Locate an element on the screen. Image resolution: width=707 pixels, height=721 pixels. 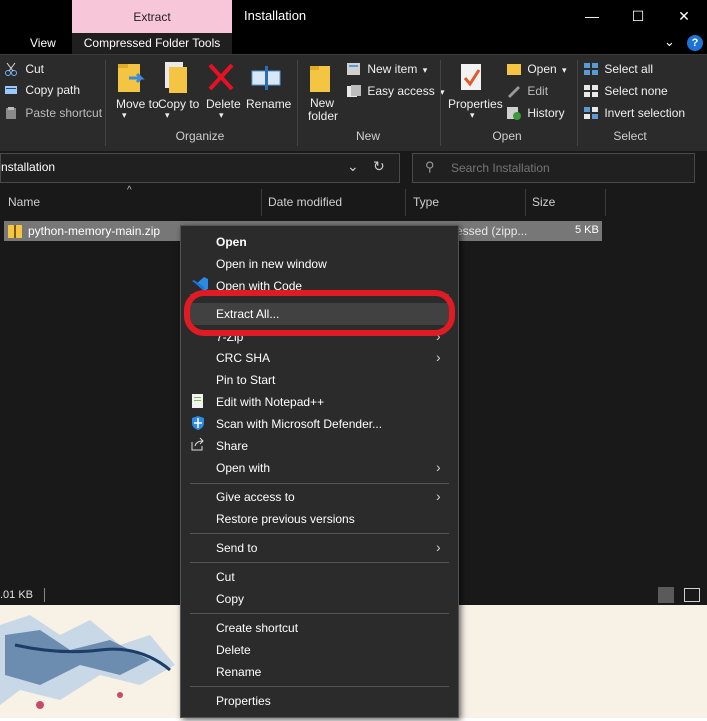
new-item-dropdown-icon: ▾ is located at coordinates (425, 70).